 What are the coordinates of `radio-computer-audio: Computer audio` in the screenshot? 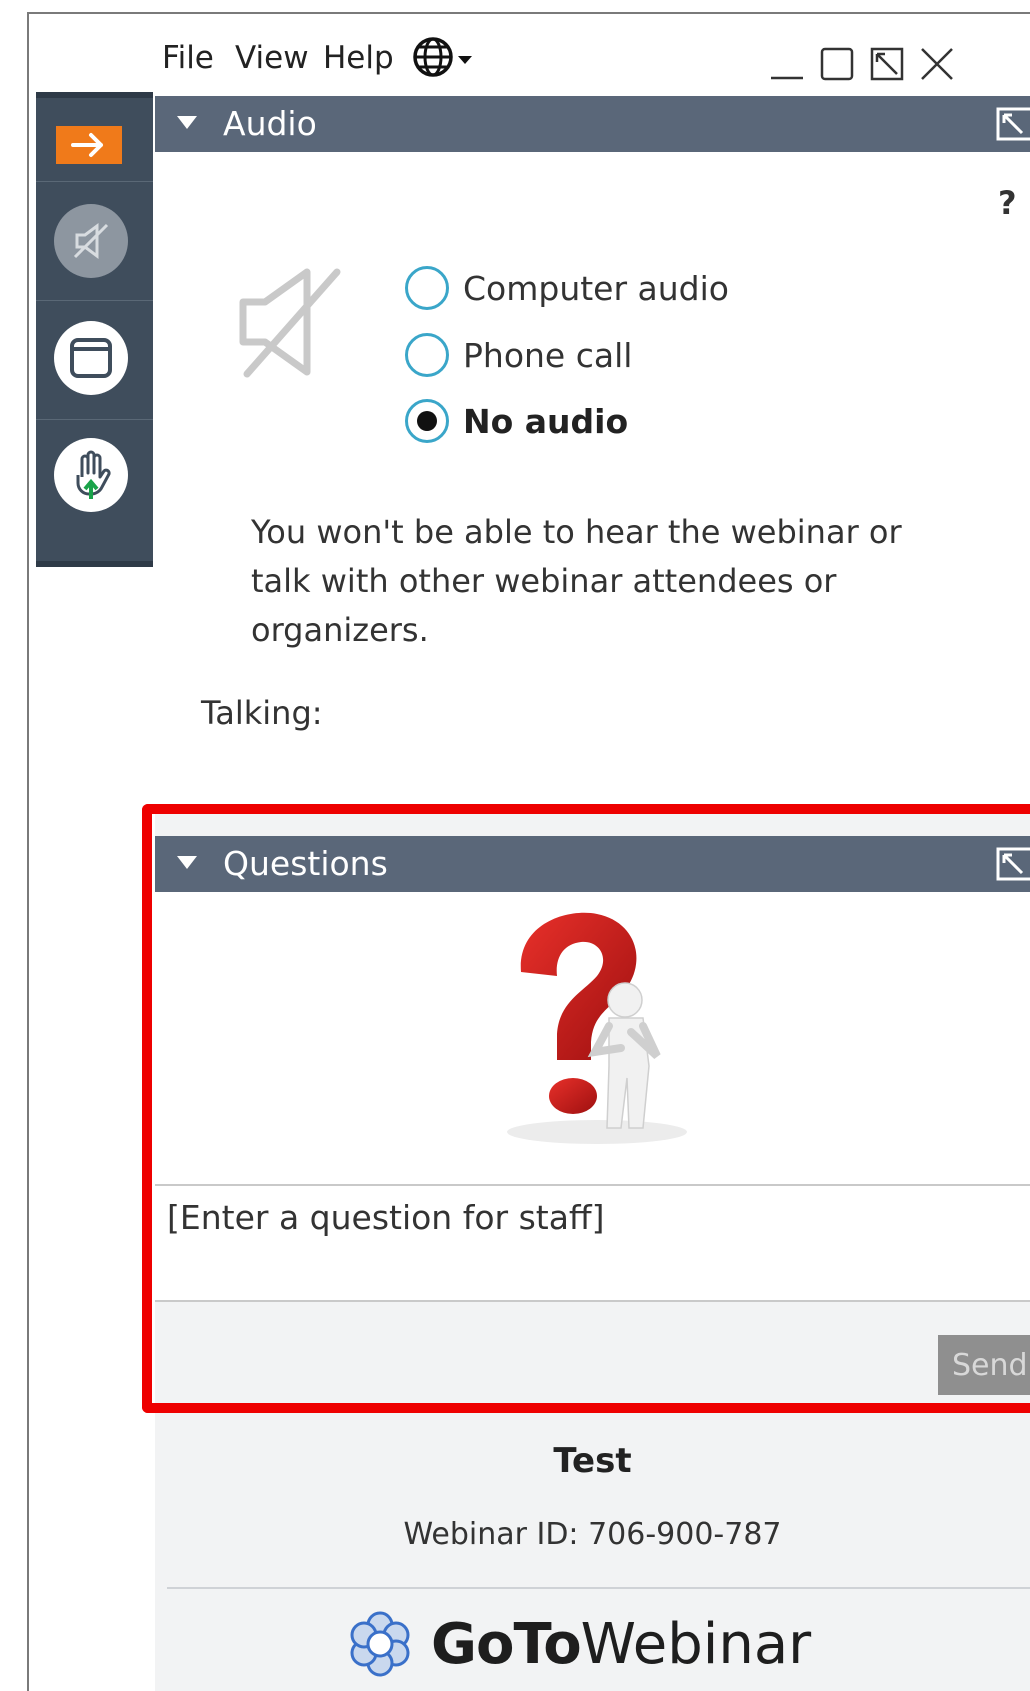 It's located at (567, 288).